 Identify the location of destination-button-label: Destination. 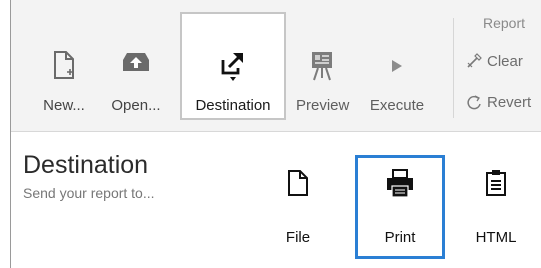
(233, 105).